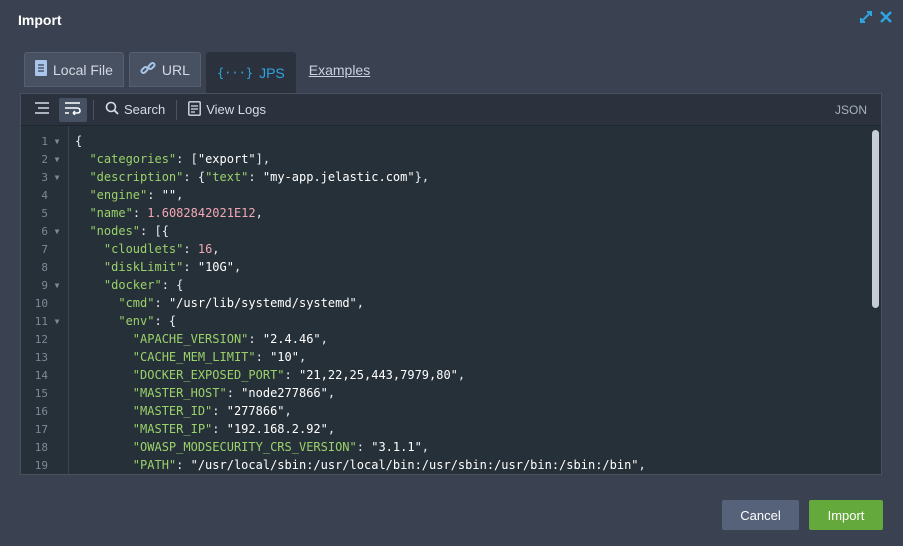 This screenshot has height=546, width=903. I want to click on close-icon, so click(886, 17).